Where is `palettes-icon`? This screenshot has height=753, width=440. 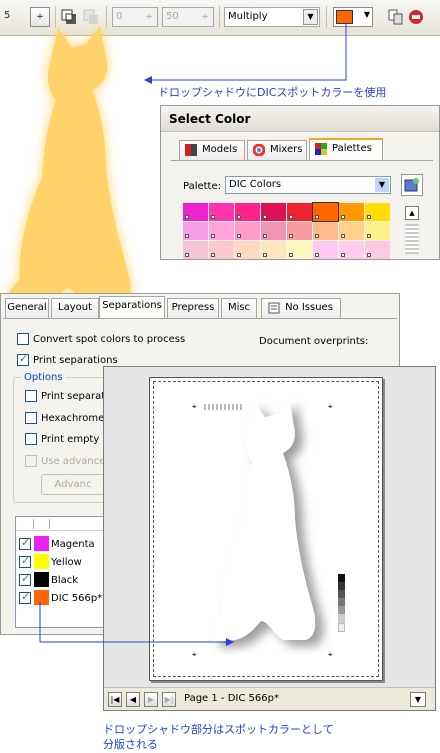
palettes-icon is located at coordinates (321, 149).